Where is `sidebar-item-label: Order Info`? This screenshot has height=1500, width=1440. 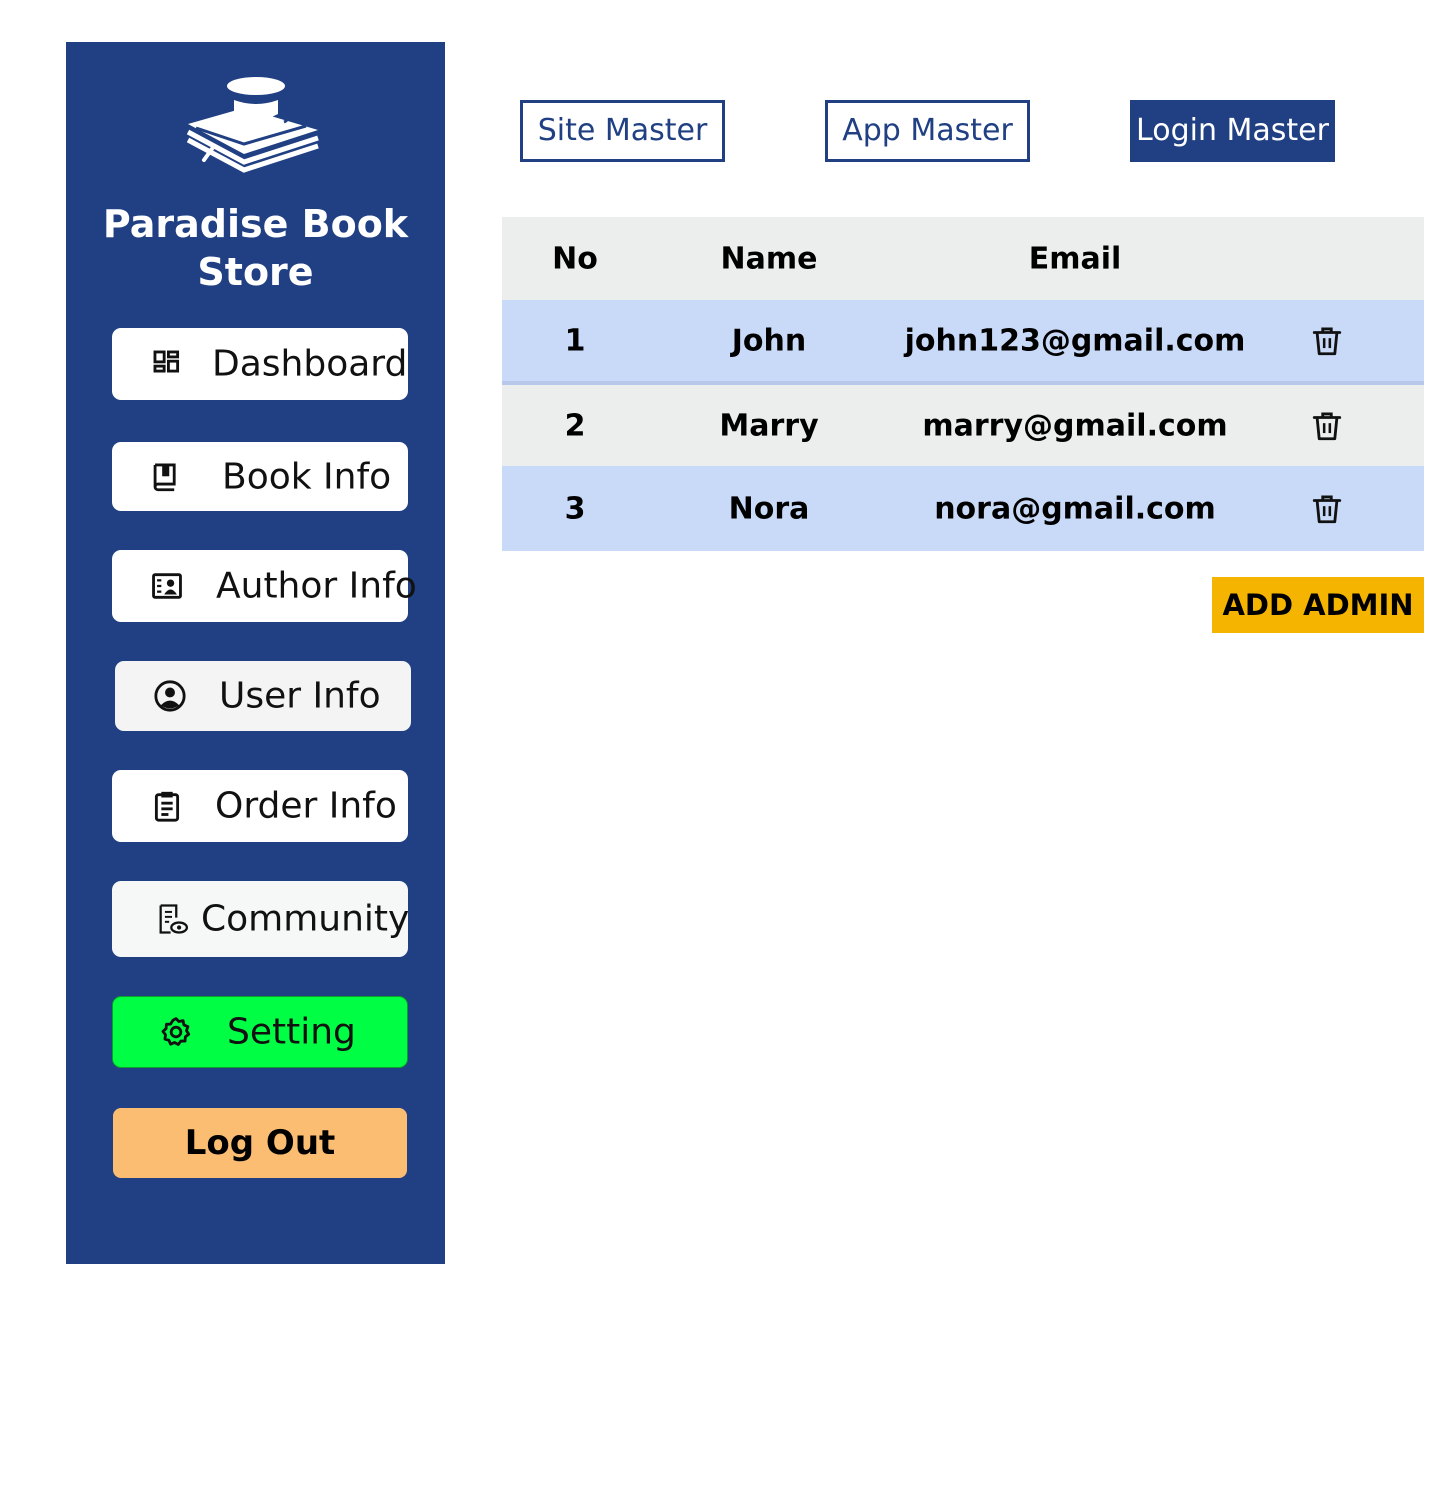 sidebar-item-label: Order Info is located at coordinates (306, 806).